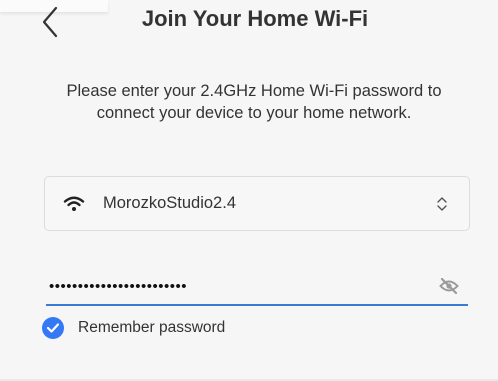 This screenshot has height=381, width=498. Describe the element at coordinates (255, 18) in the screenshot. I see `page-title: Join Your Home Wi-Fi` at that location.